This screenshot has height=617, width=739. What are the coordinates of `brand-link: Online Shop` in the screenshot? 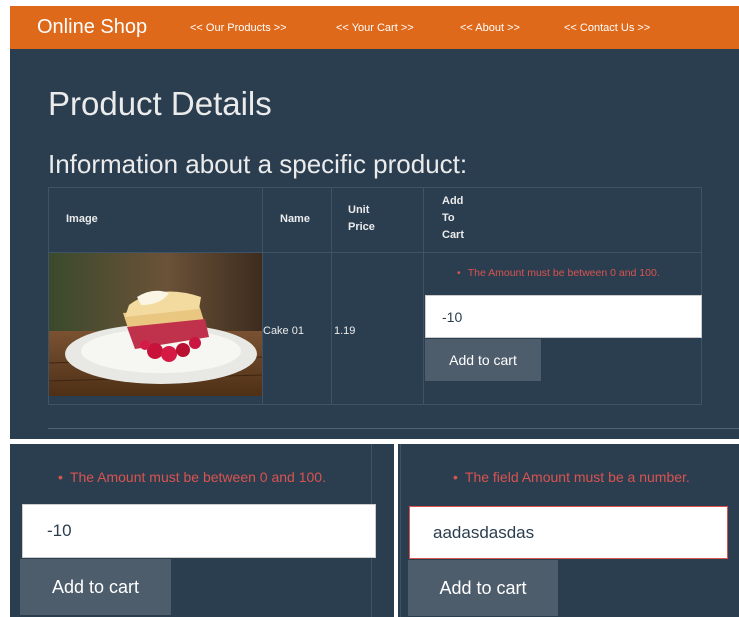 It's located at (92, 27).